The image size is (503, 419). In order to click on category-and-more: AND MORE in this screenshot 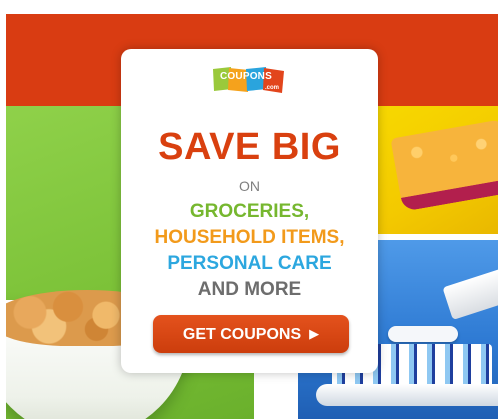, I will do `click(249, 289)`.